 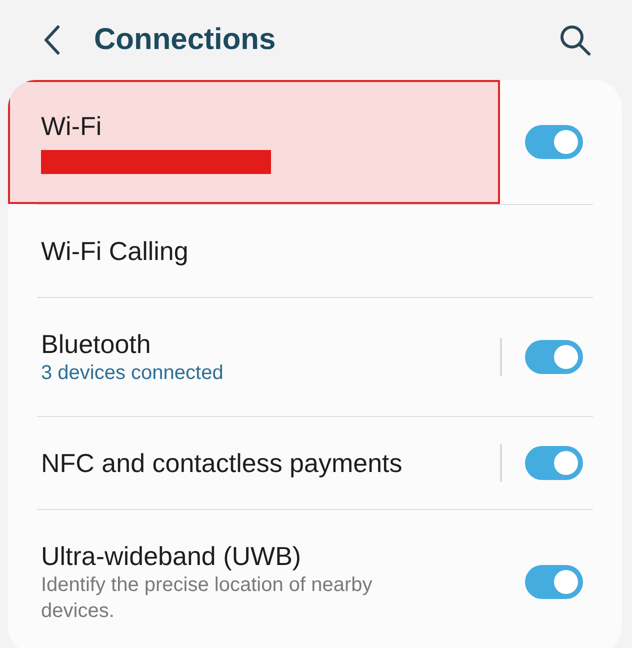 What do you see at coordinates (115, 251) in the screenshot?
I see `setting-title: Wi-Fi Calling` at bounding box center [115, 251].